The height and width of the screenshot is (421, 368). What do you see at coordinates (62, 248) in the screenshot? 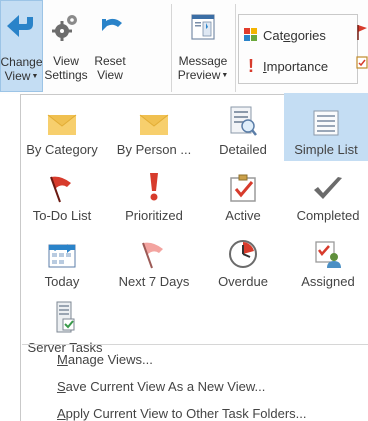
I see `calendar-arrow-icon` at bounding box center [62, 248].